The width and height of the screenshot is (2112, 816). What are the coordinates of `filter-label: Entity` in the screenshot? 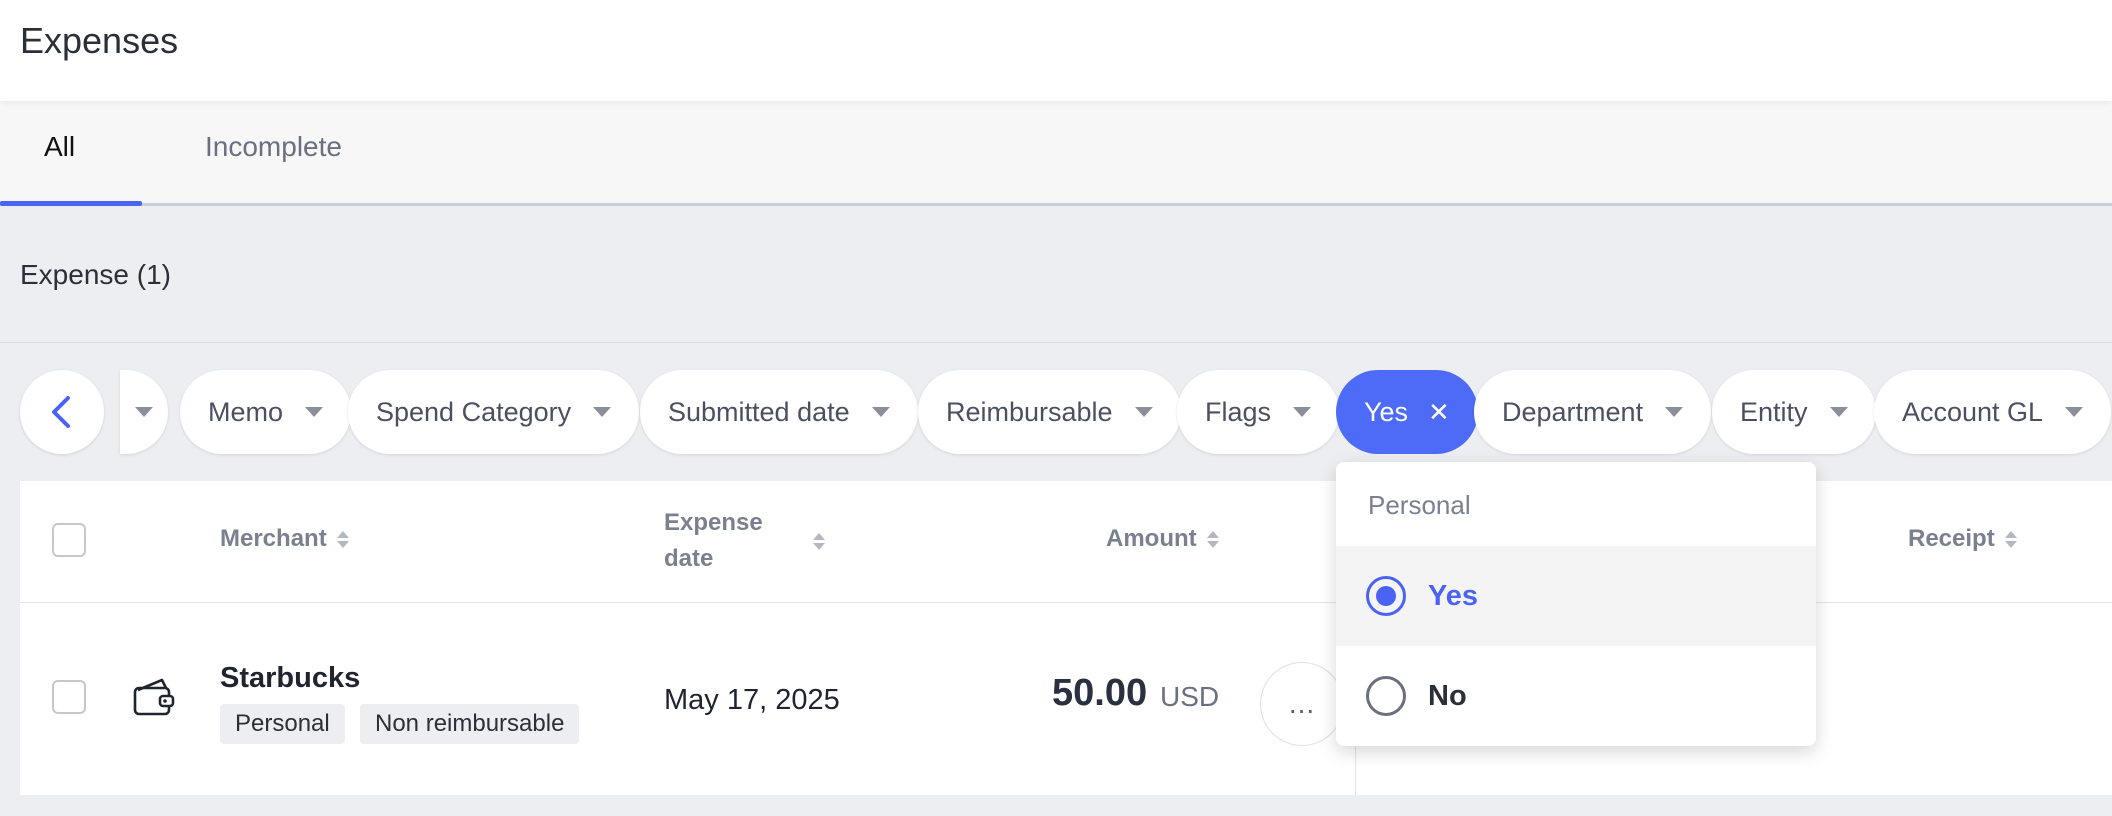 It's located at (1774, 411).